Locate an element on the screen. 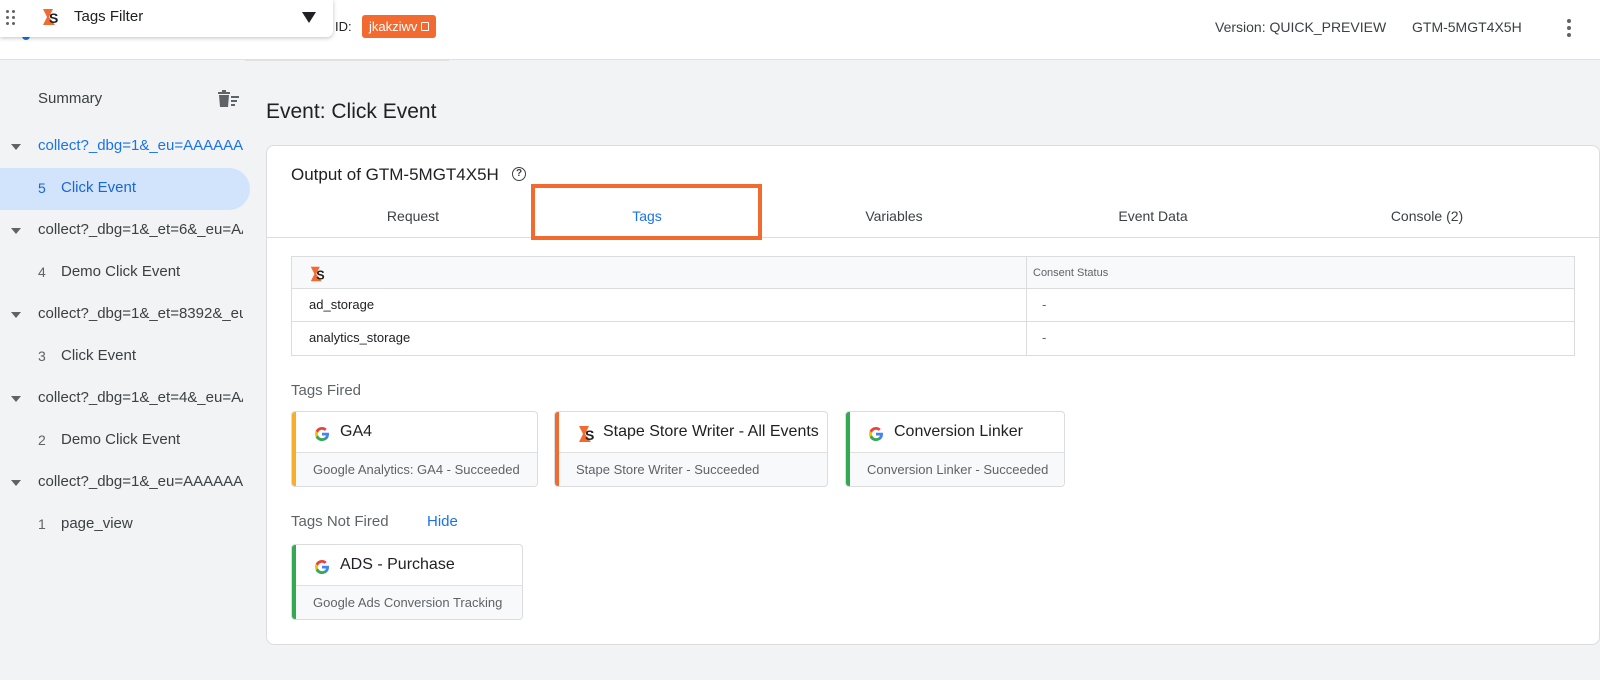 The width and height of the screenshot is (1600, 680). consent-row: ad_storage - is located at coordinates (933, 305).